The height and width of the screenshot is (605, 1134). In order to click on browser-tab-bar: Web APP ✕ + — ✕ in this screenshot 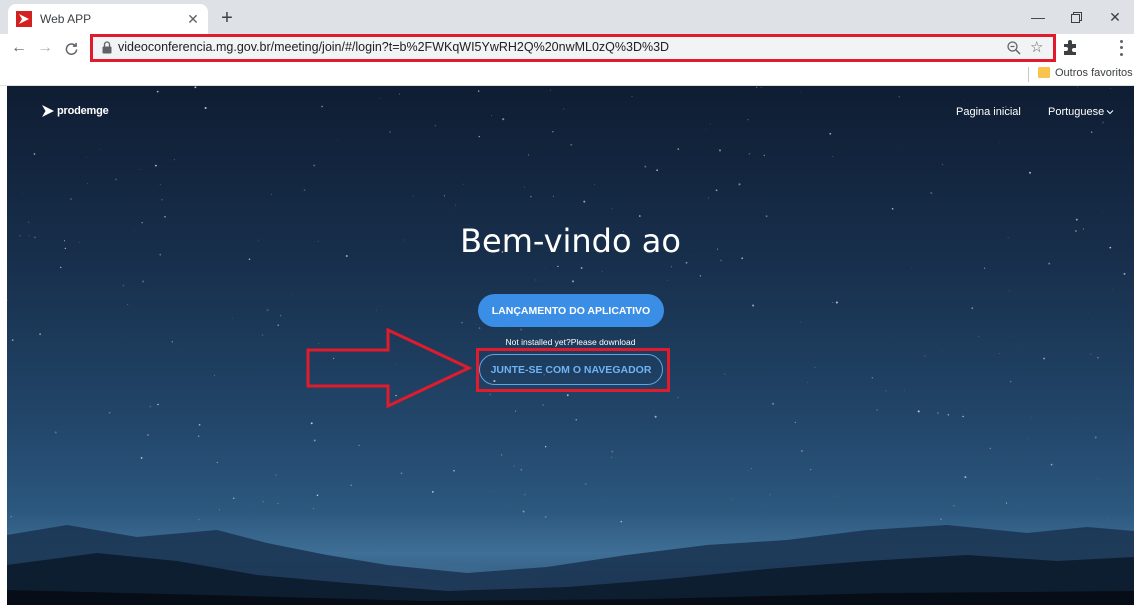, I will do `click(567, 17)`.